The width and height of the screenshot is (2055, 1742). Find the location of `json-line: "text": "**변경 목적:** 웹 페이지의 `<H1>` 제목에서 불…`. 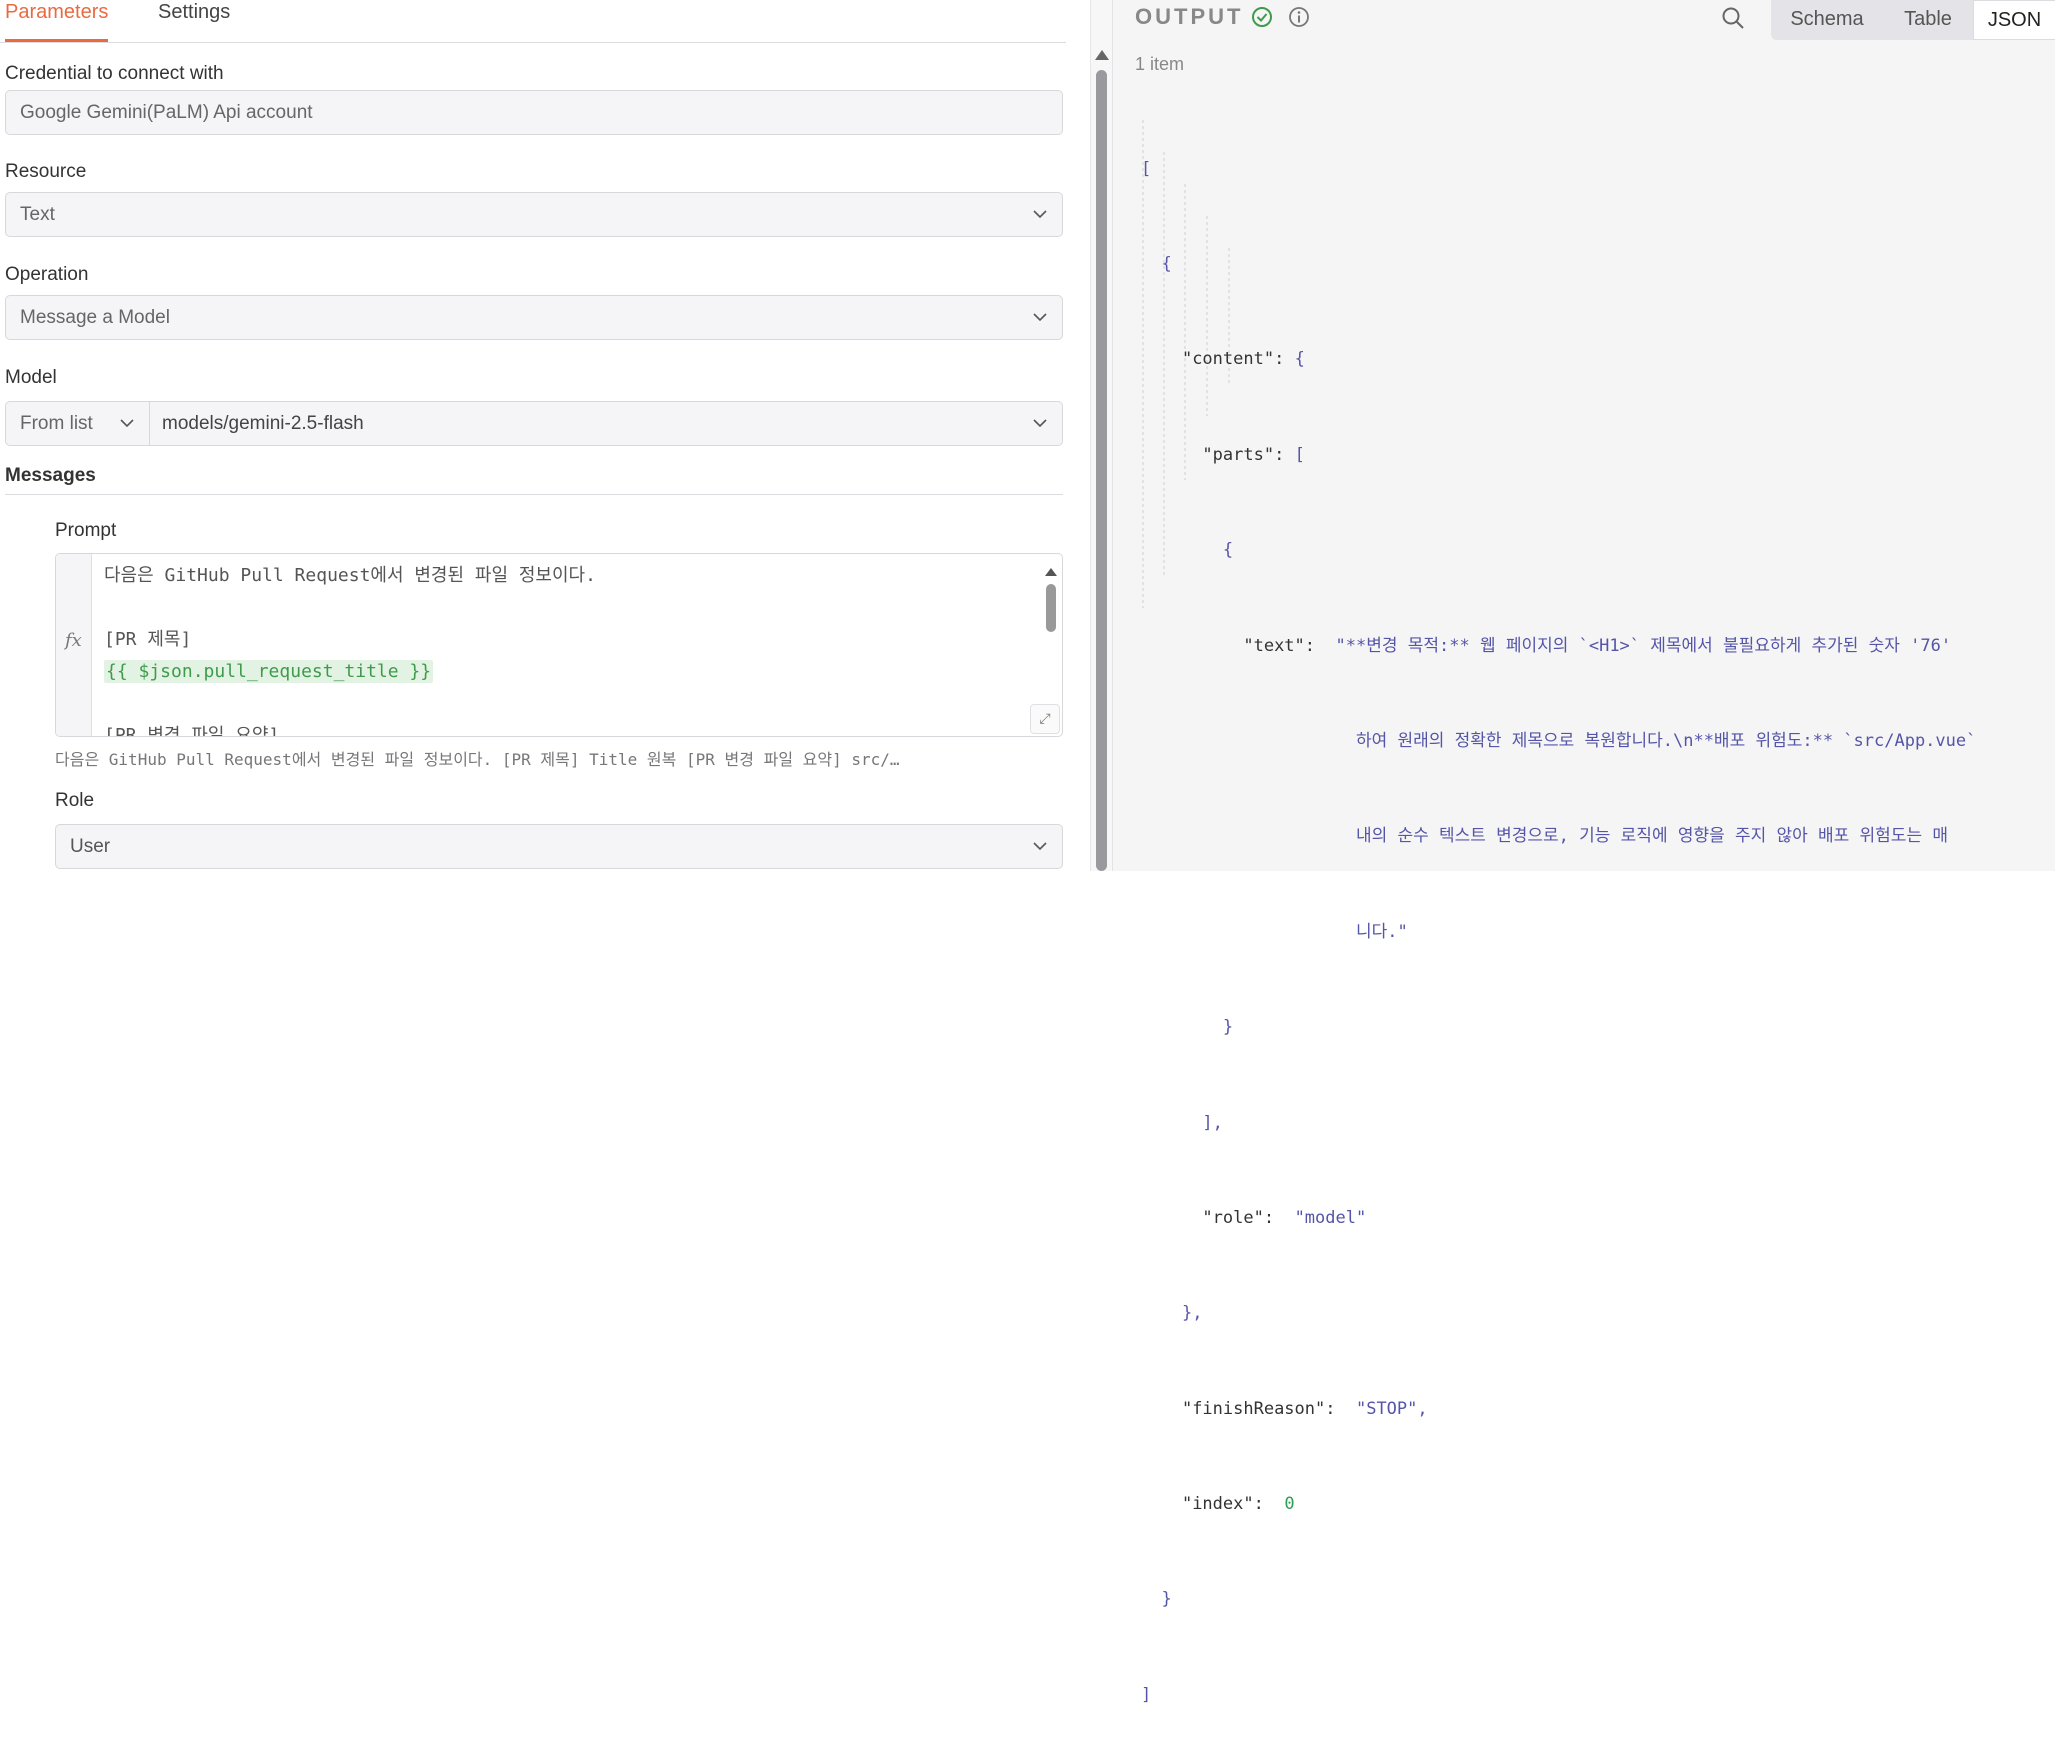

json-line: "text": "**변경 목적:** 웹 페이지의 `<H1>` 제목에서 불… is located at coordinates (1597, 645).